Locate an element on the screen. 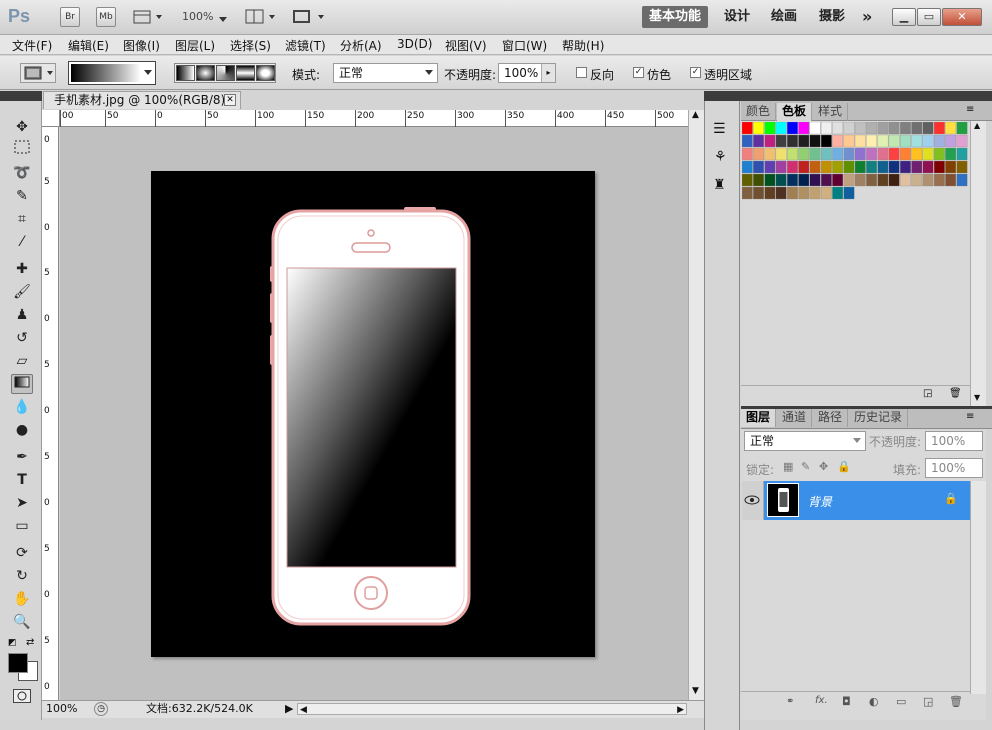  tab-history: 历史记录 is located at coordinates (879, 418).